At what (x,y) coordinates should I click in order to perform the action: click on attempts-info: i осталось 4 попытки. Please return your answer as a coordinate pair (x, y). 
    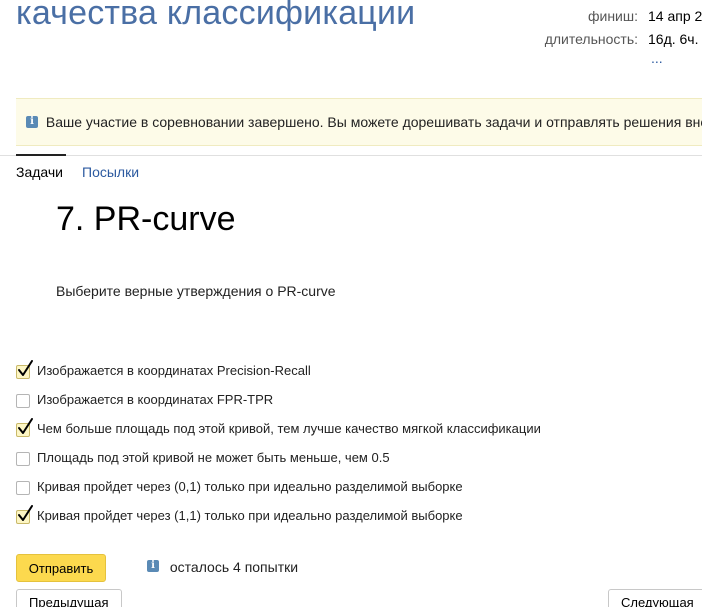
    Looking at the image, I should click on (222, 567).